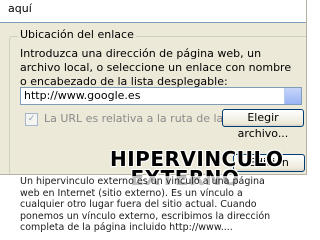 The image size is (320, 240). What do you see at coordinates (31, 119) in the screenshot?
I see `relative-path-checkbox: ✓` at bounding box center [31, 119].